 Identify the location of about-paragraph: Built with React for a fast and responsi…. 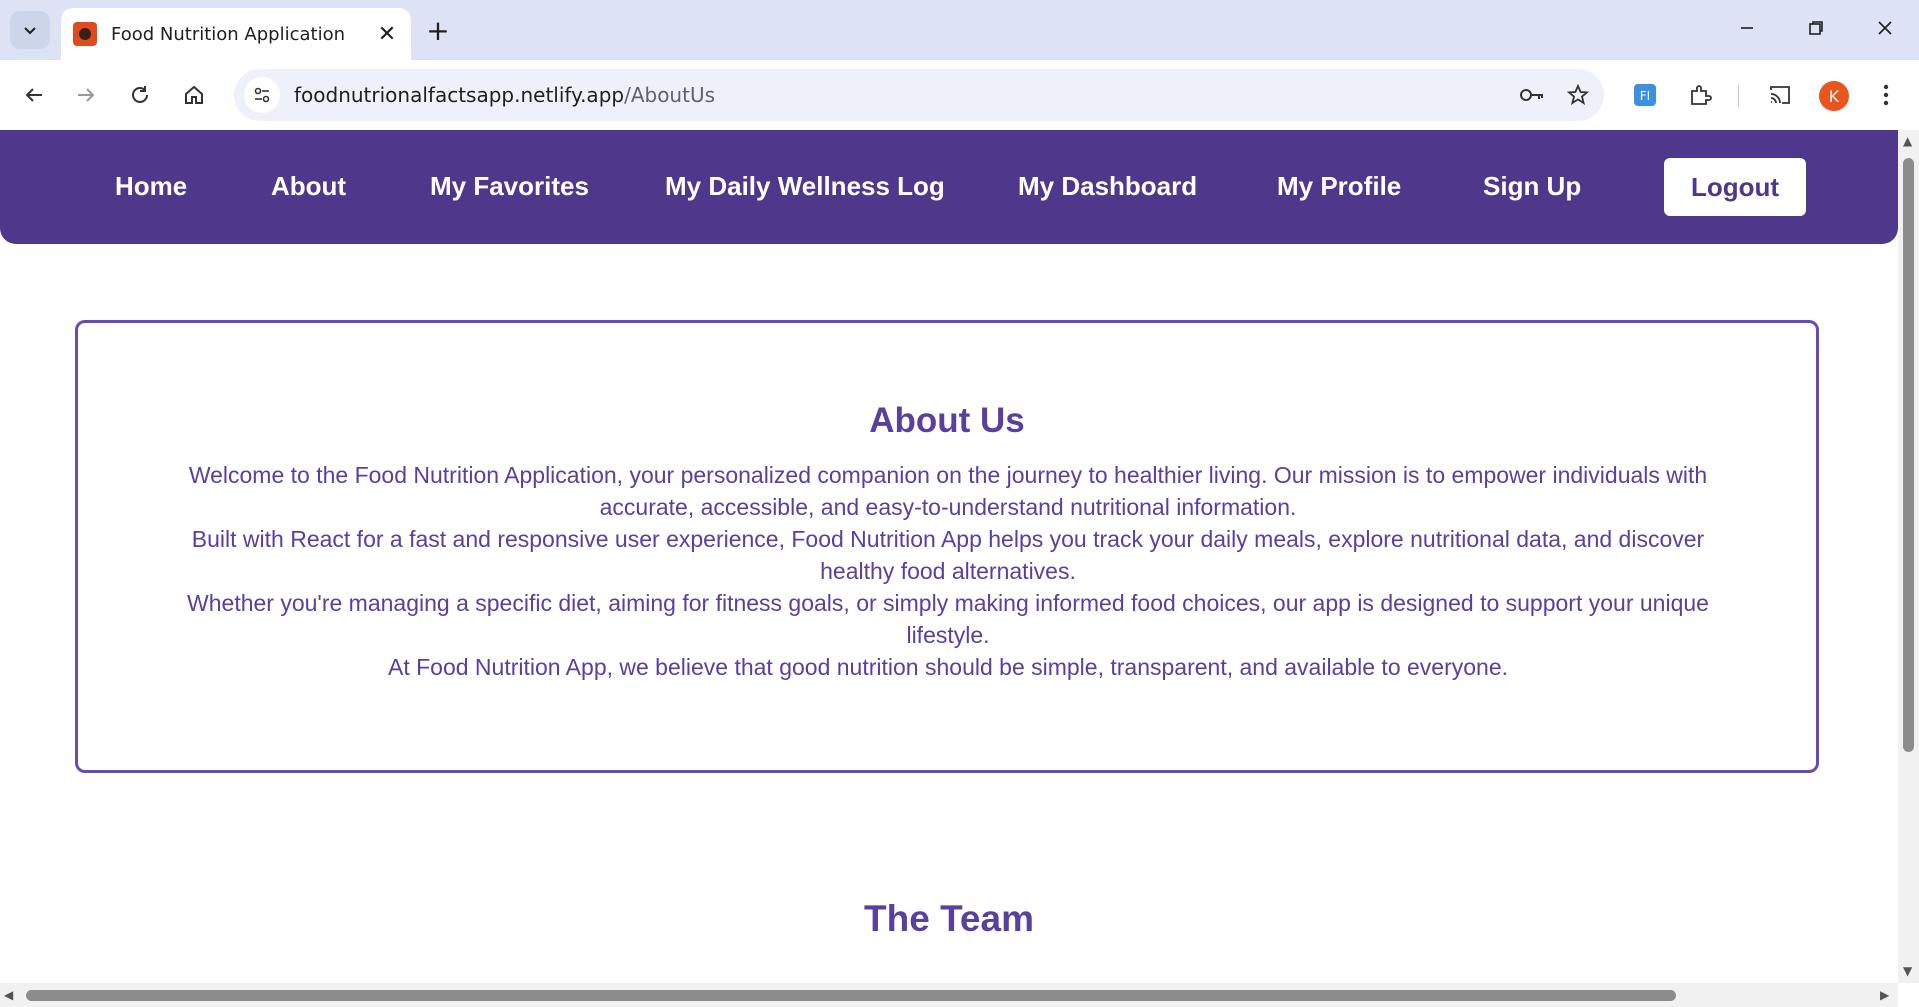
(948, 555).